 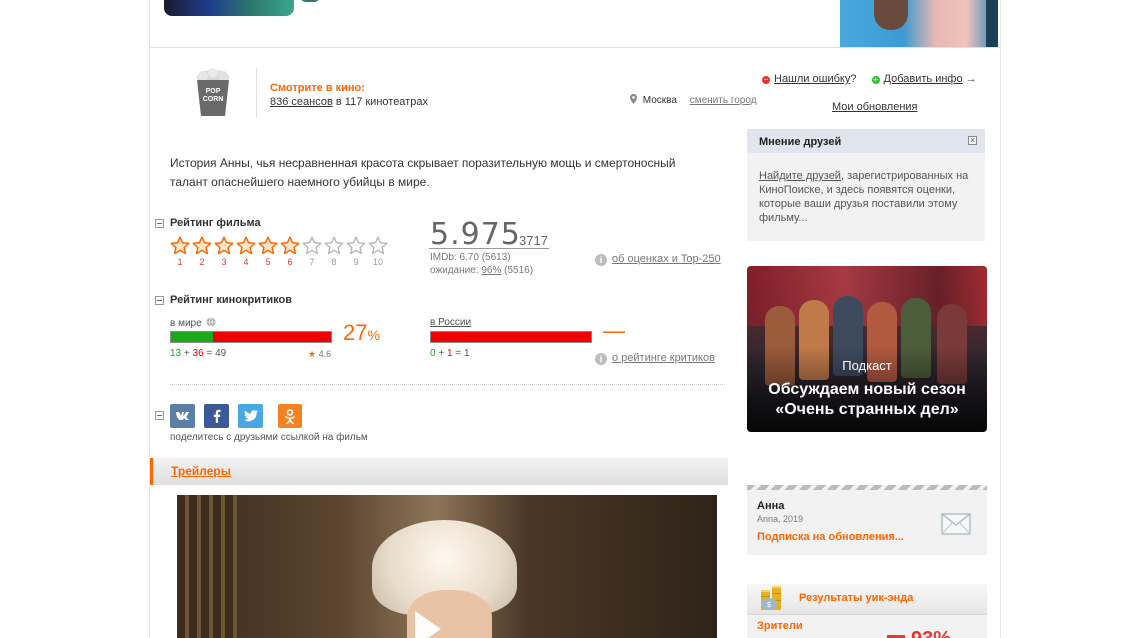 I want to click on city-selector: Москва сменить город, so click(x=693, y=100).